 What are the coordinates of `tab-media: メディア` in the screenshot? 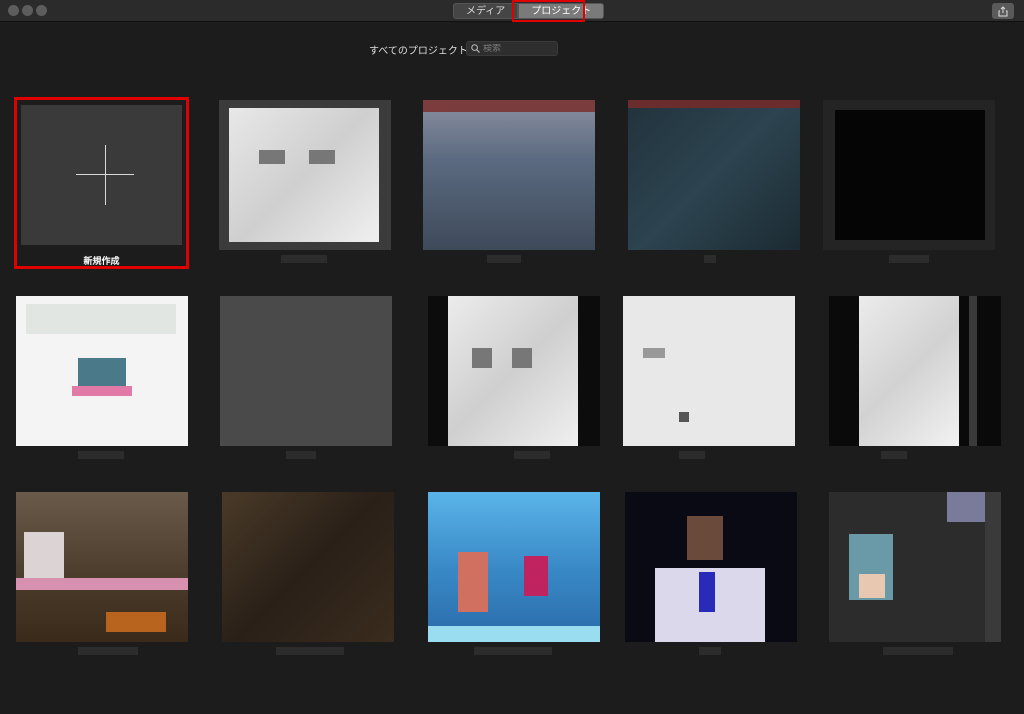 It's located at (486, 11).